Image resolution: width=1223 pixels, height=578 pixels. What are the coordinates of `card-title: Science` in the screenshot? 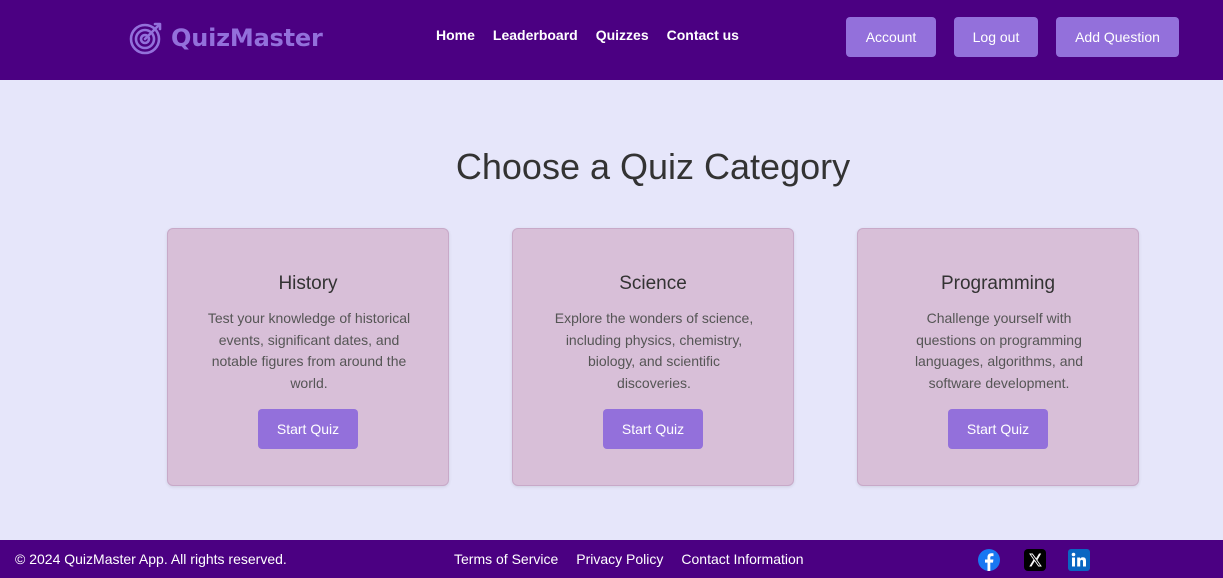 It's located at (653, 283).